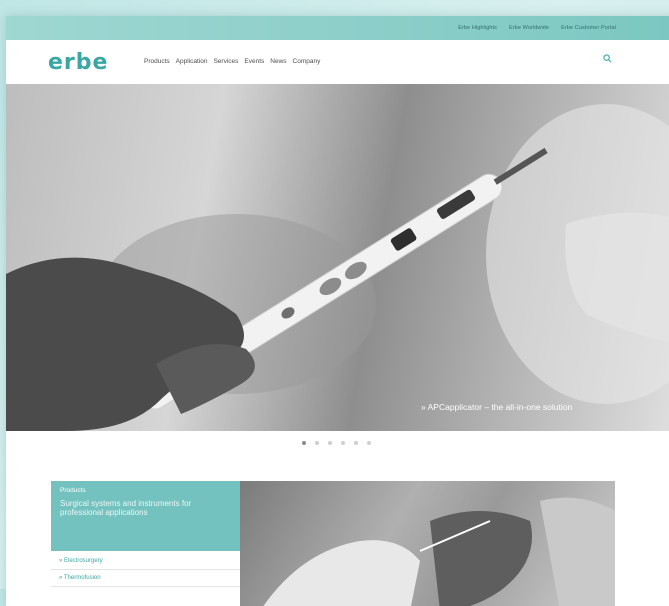 The width and height of the screenshot is (669, 606). I want to click on erbe-logo: erbe, so click(78, 62).